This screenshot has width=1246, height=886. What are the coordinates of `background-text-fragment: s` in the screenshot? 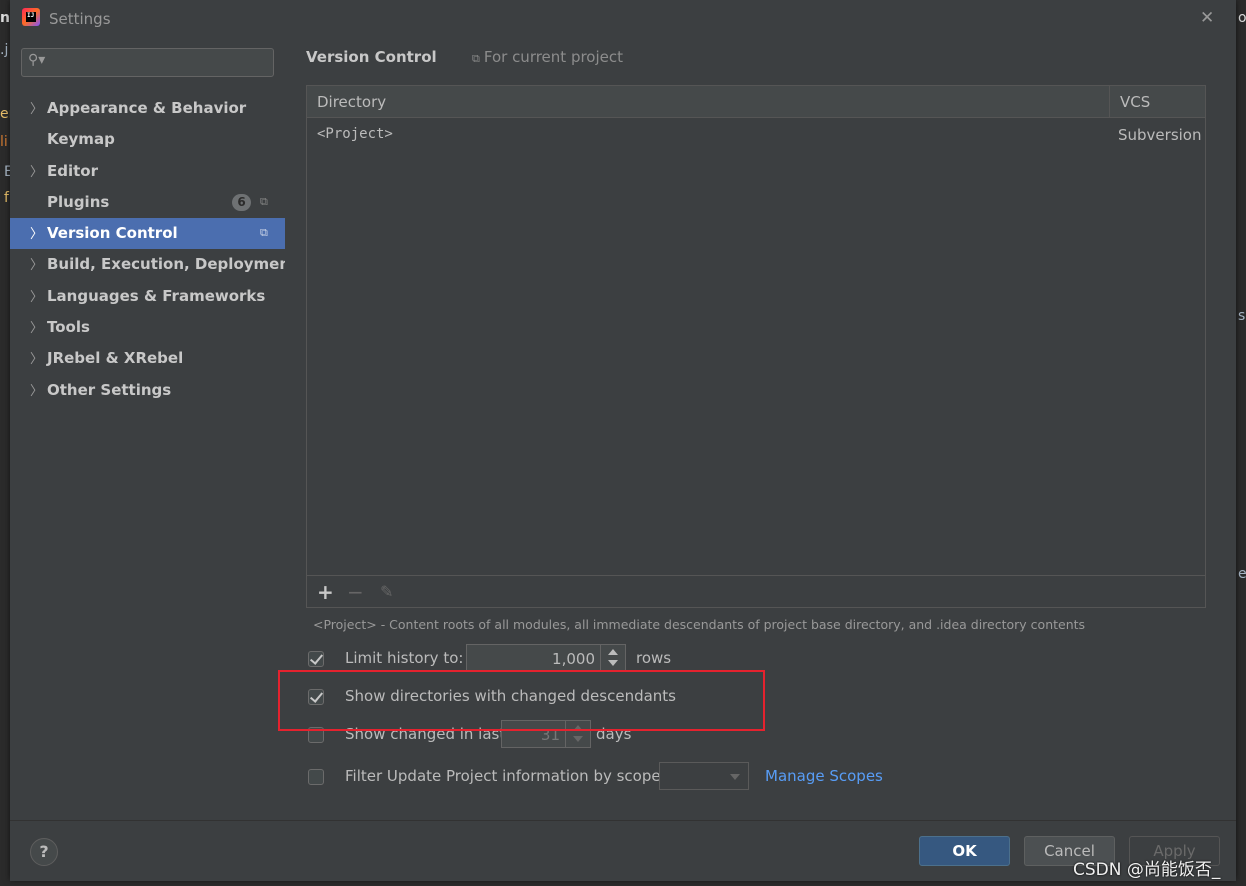 It's located at (1242, 316).